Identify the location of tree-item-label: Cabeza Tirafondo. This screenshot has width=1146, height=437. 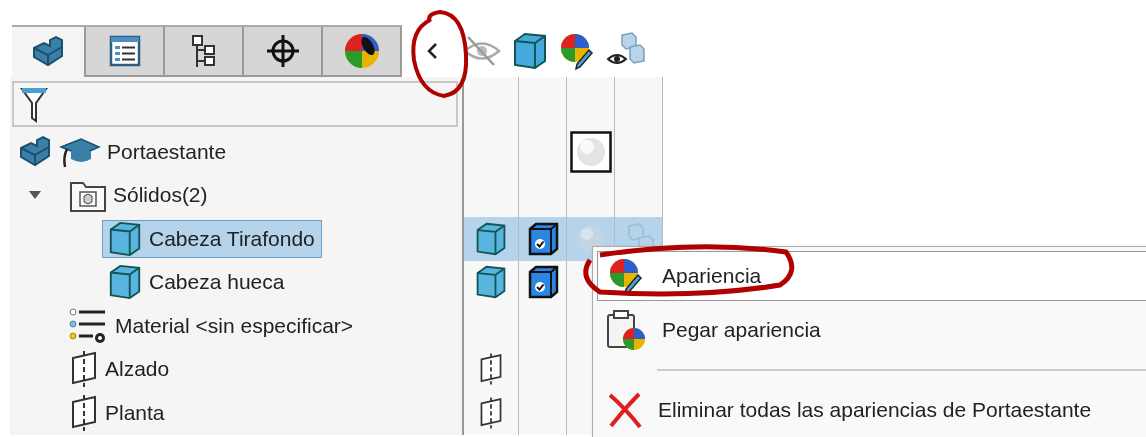
(232, 238).